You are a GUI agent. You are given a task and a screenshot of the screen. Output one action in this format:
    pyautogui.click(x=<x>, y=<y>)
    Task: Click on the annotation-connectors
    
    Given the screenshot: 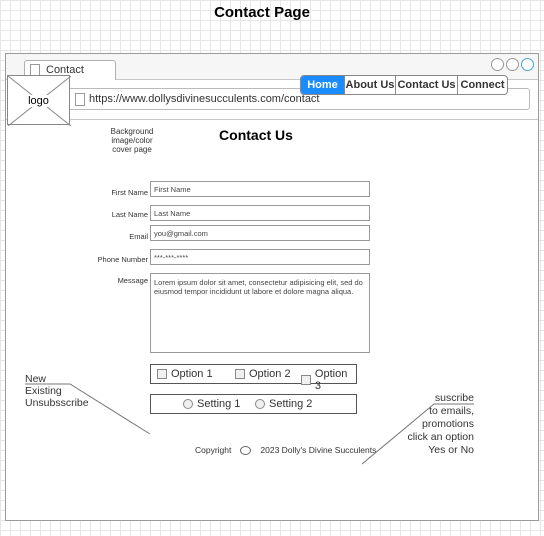 What is the action you would take?
    pyautogui.click(x=249, y=424)
    